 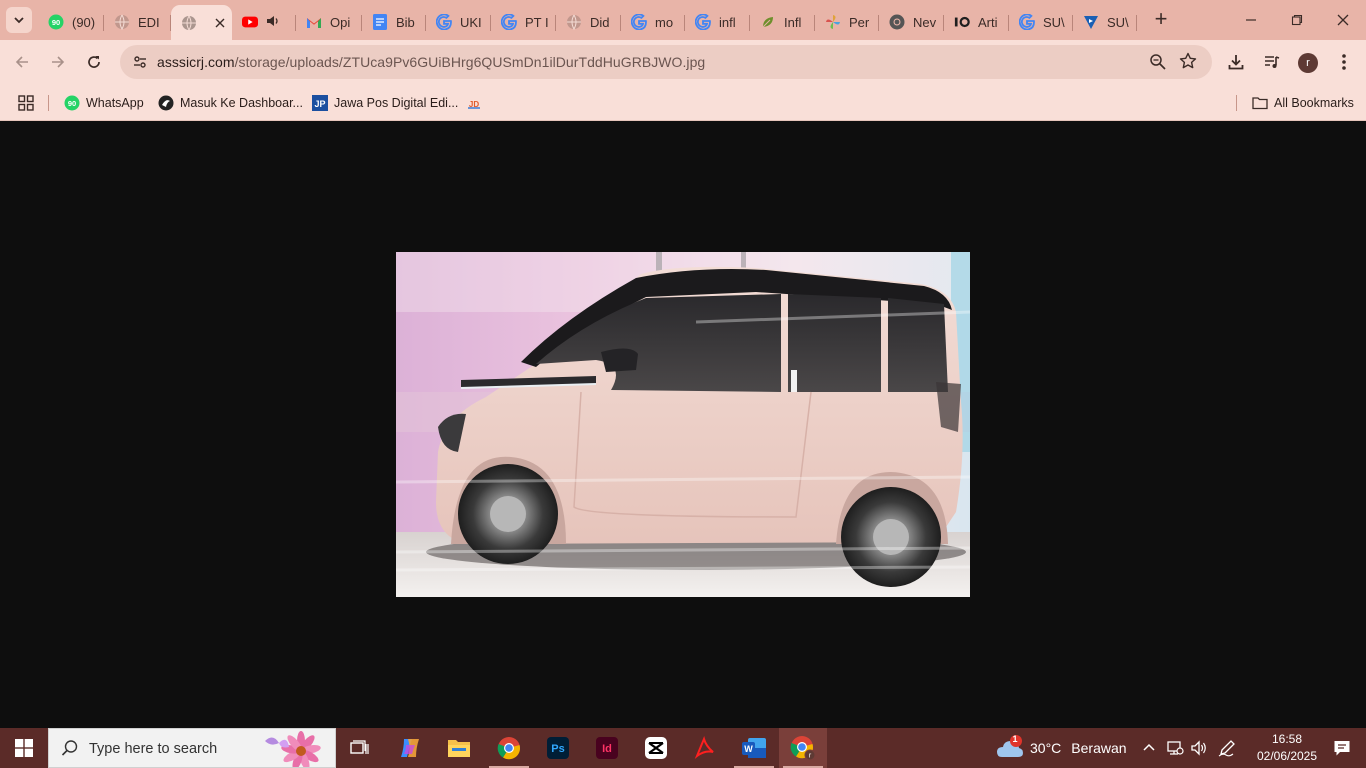 I want to click on task-view-button, so click(x=360, y=748).